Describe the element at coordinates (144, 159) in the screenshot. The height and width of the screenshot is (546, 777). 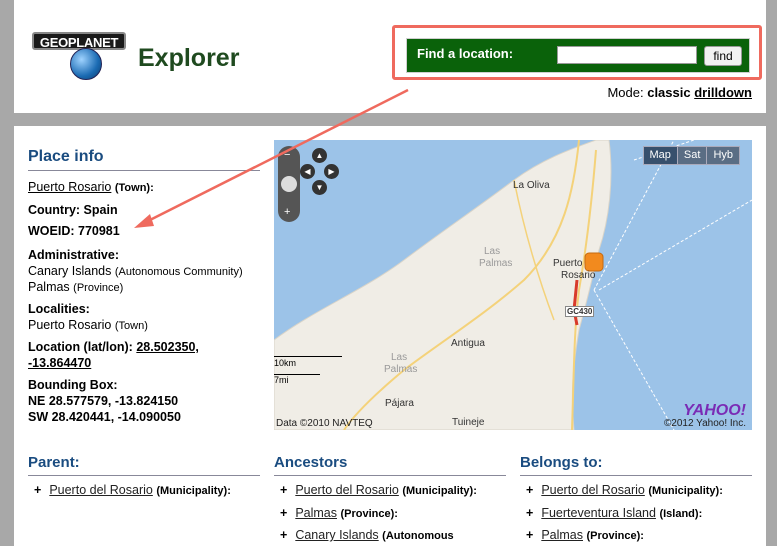
I see `place-info-heading: Place info` at that location.